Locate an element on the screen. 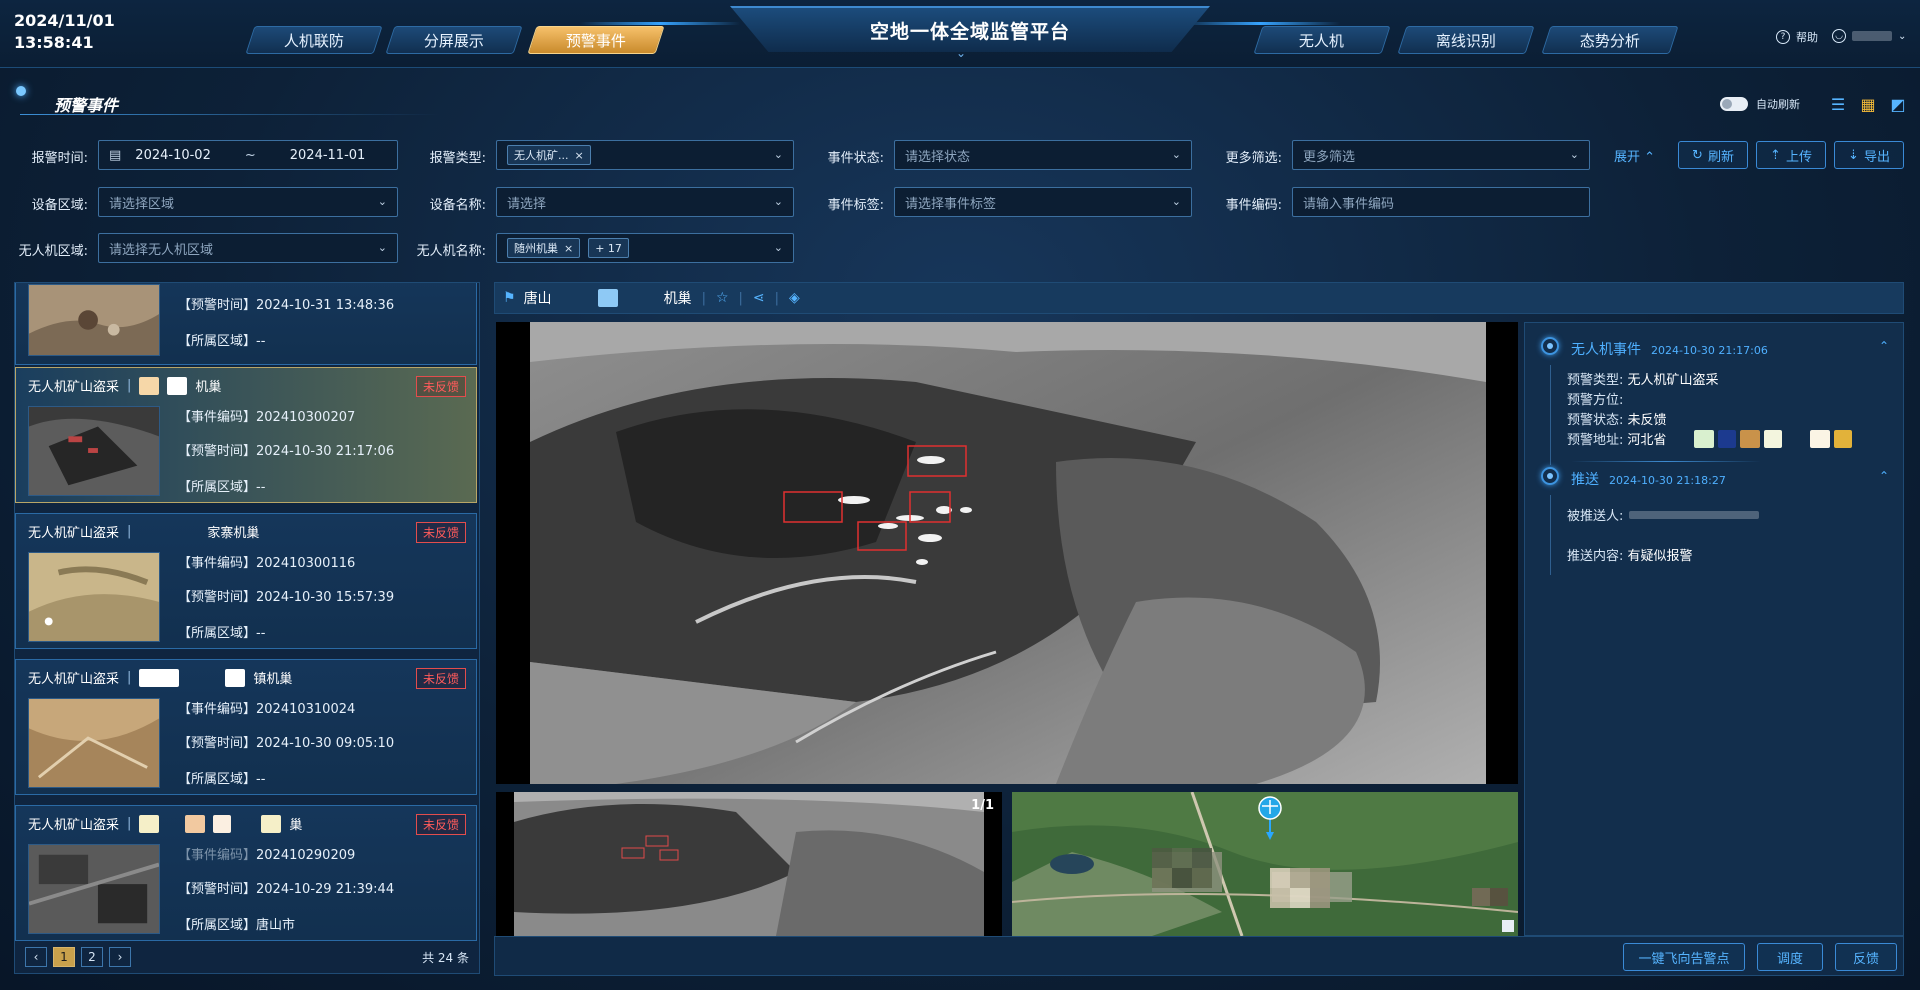 The height and width of the screenshot is (990, 1920). event-tag-select: 请选择事件标签 ⌄ is located at coordinates (1043, 202).